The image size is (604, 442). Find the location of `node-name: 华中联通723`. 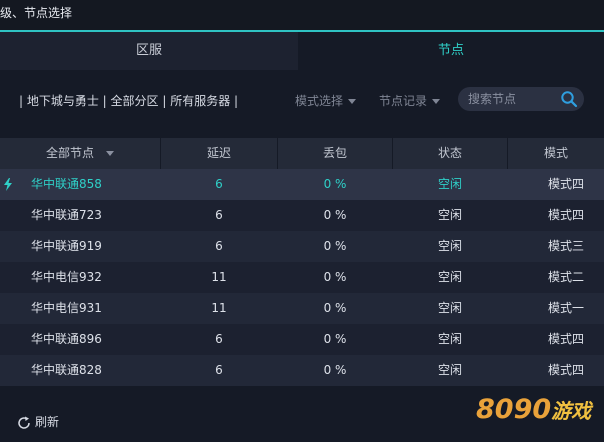

node-name: 华中联通723 is located at coordinates (66, 215).